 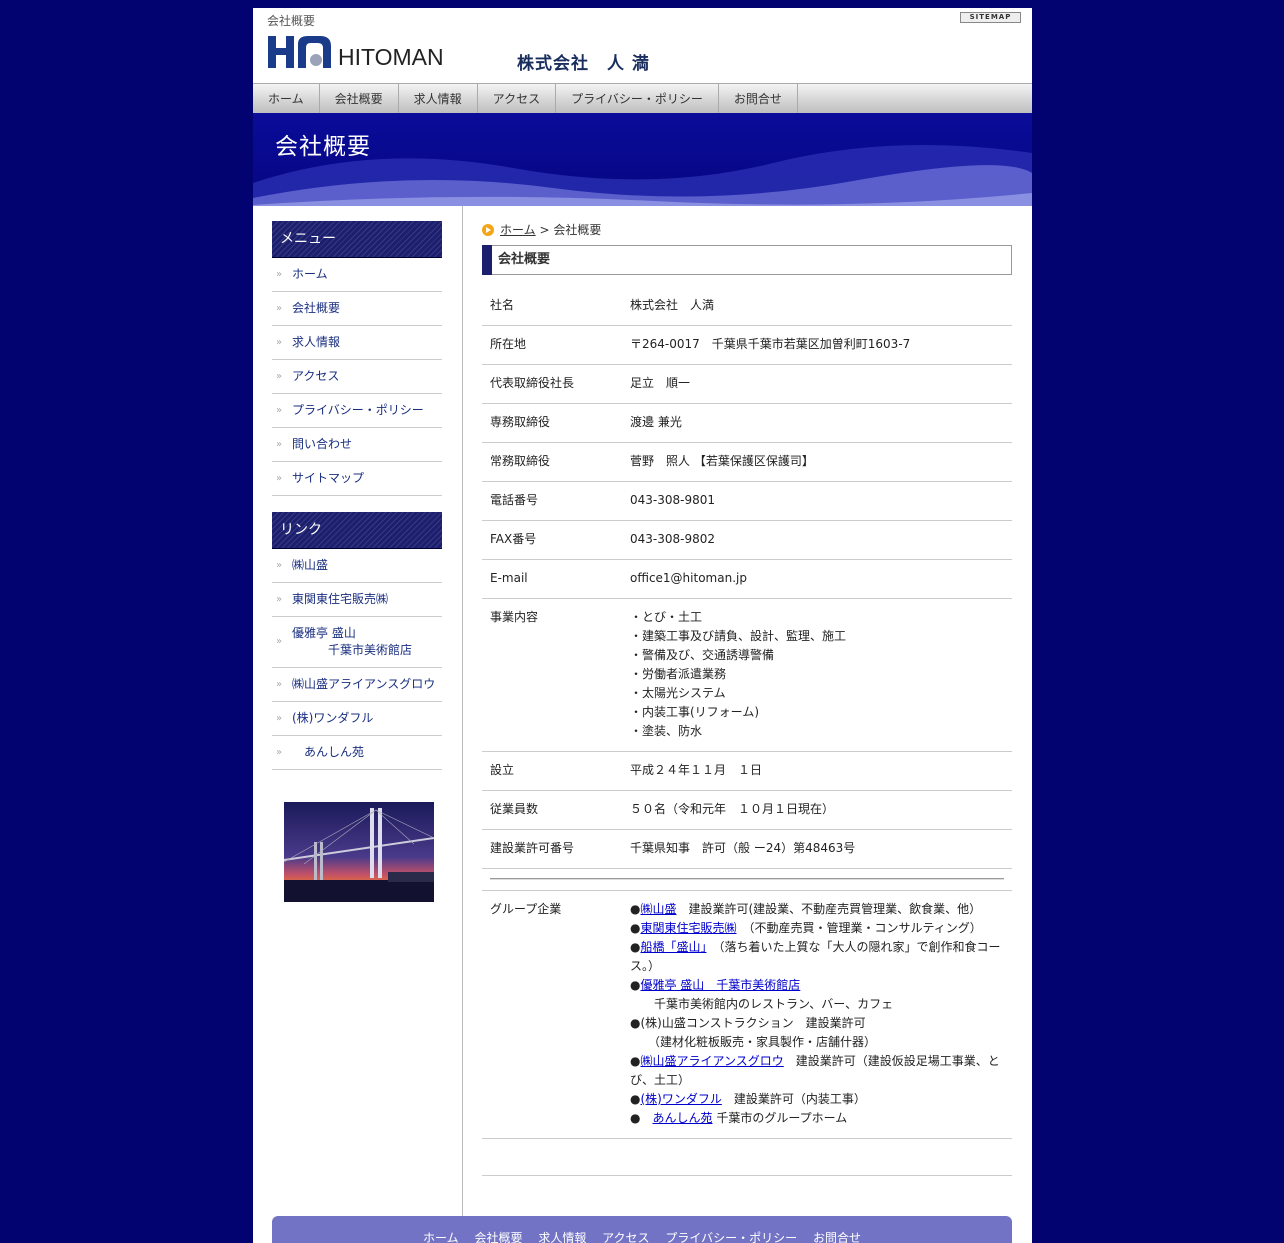 I want to click on bottom-rule, so click(x=747, y=1175).